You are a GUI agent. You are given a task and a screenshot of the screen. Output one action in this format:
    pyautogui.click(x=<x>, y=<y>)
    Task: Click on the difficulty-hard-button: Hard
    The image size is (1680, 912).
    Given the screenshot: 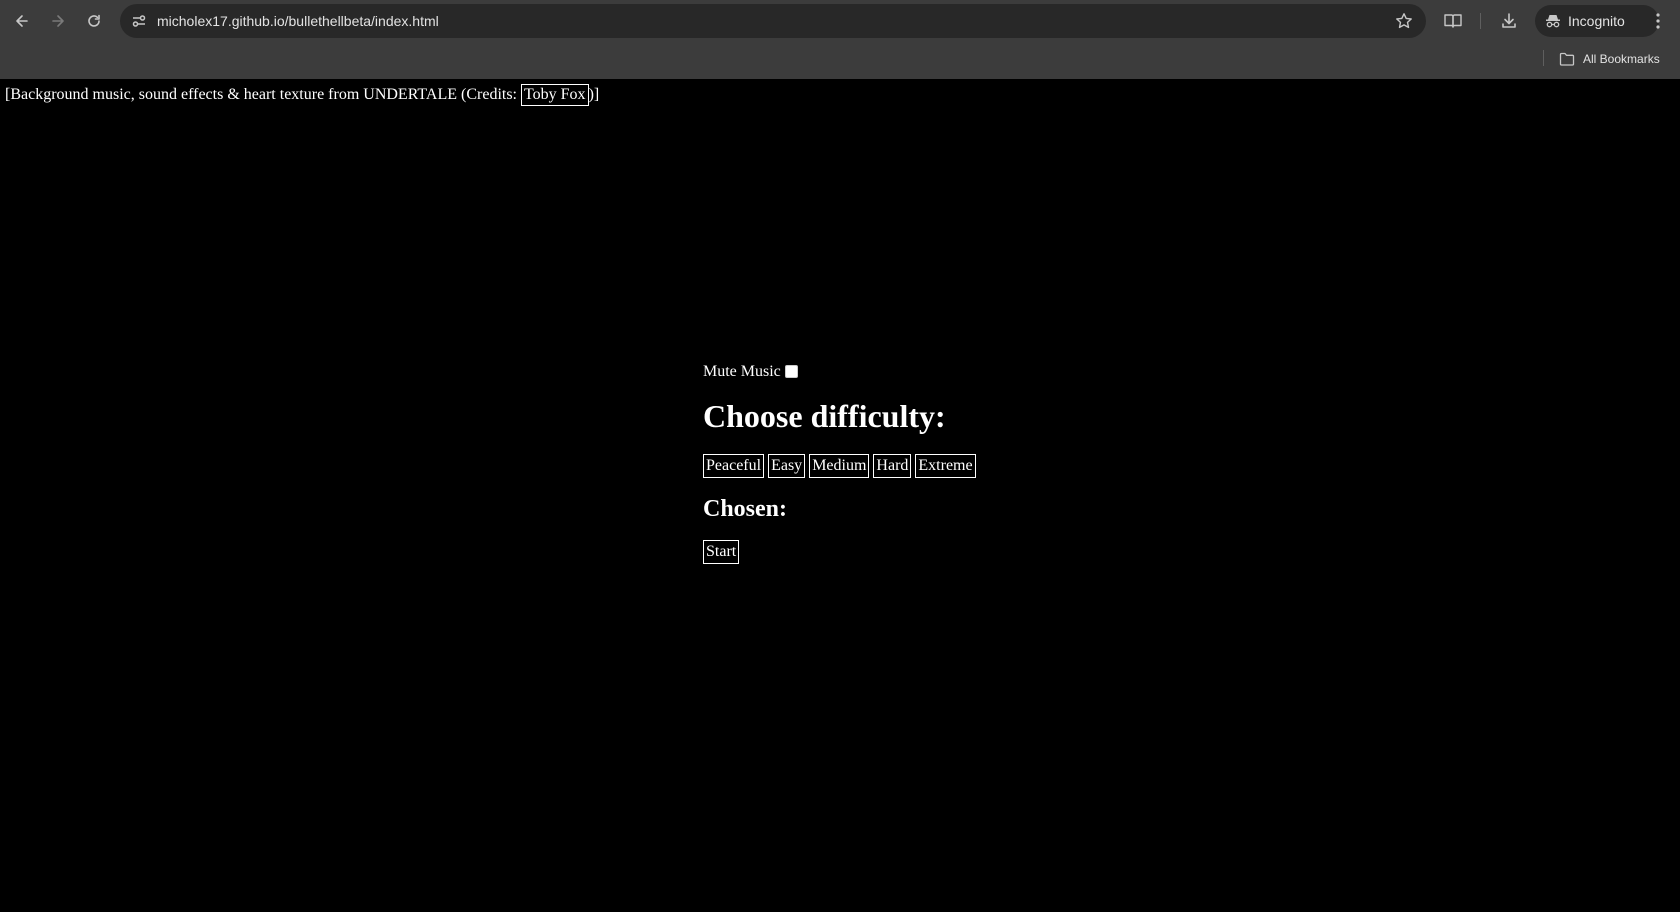 What is the action you would take?
    pyautogui.click(x=892, y=466)
    